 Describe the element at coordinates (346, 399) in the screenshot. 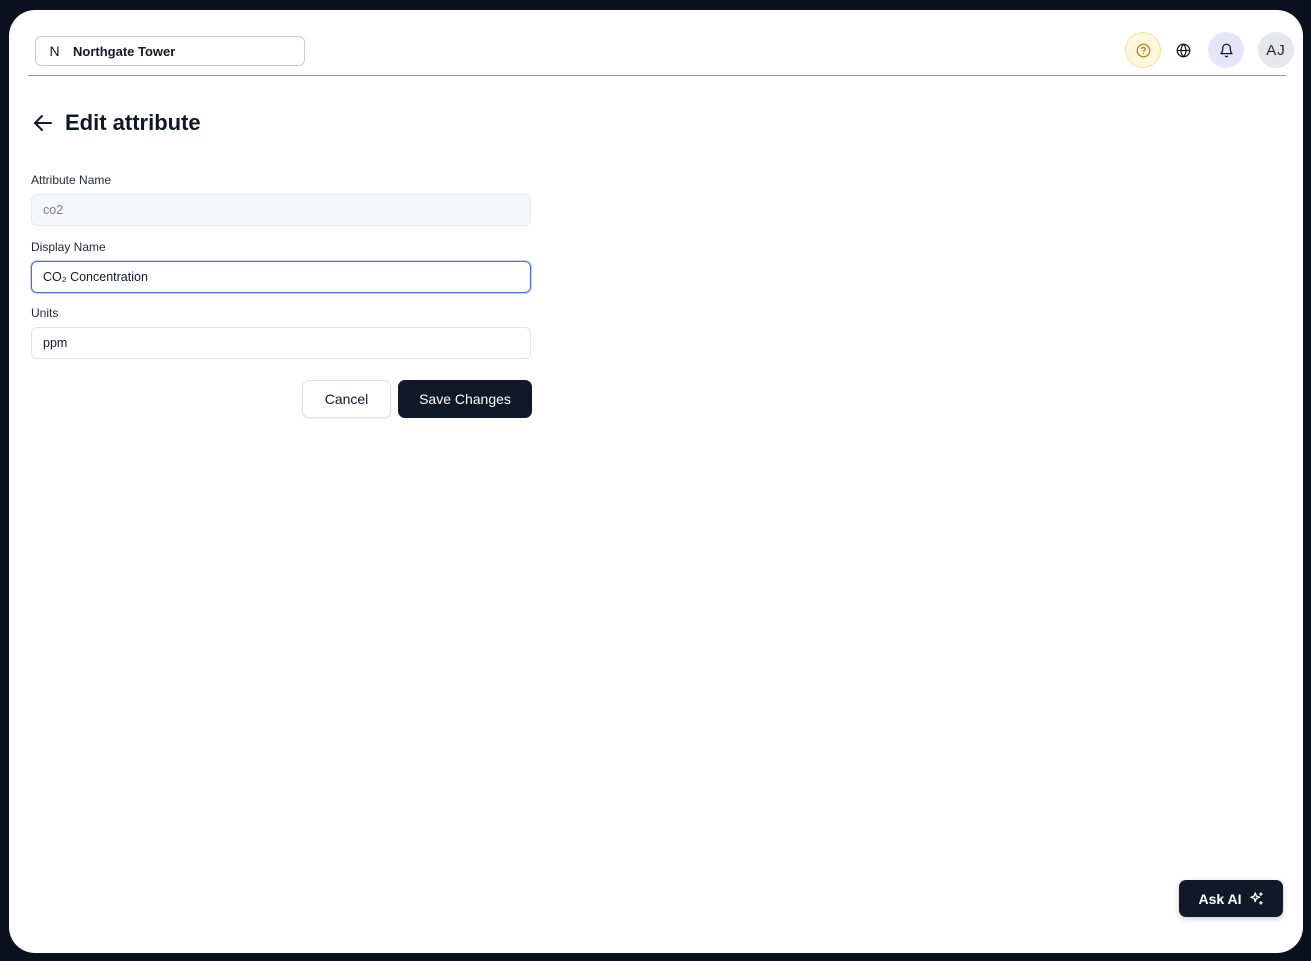

I see `cancel-button: Cancel` at that location.